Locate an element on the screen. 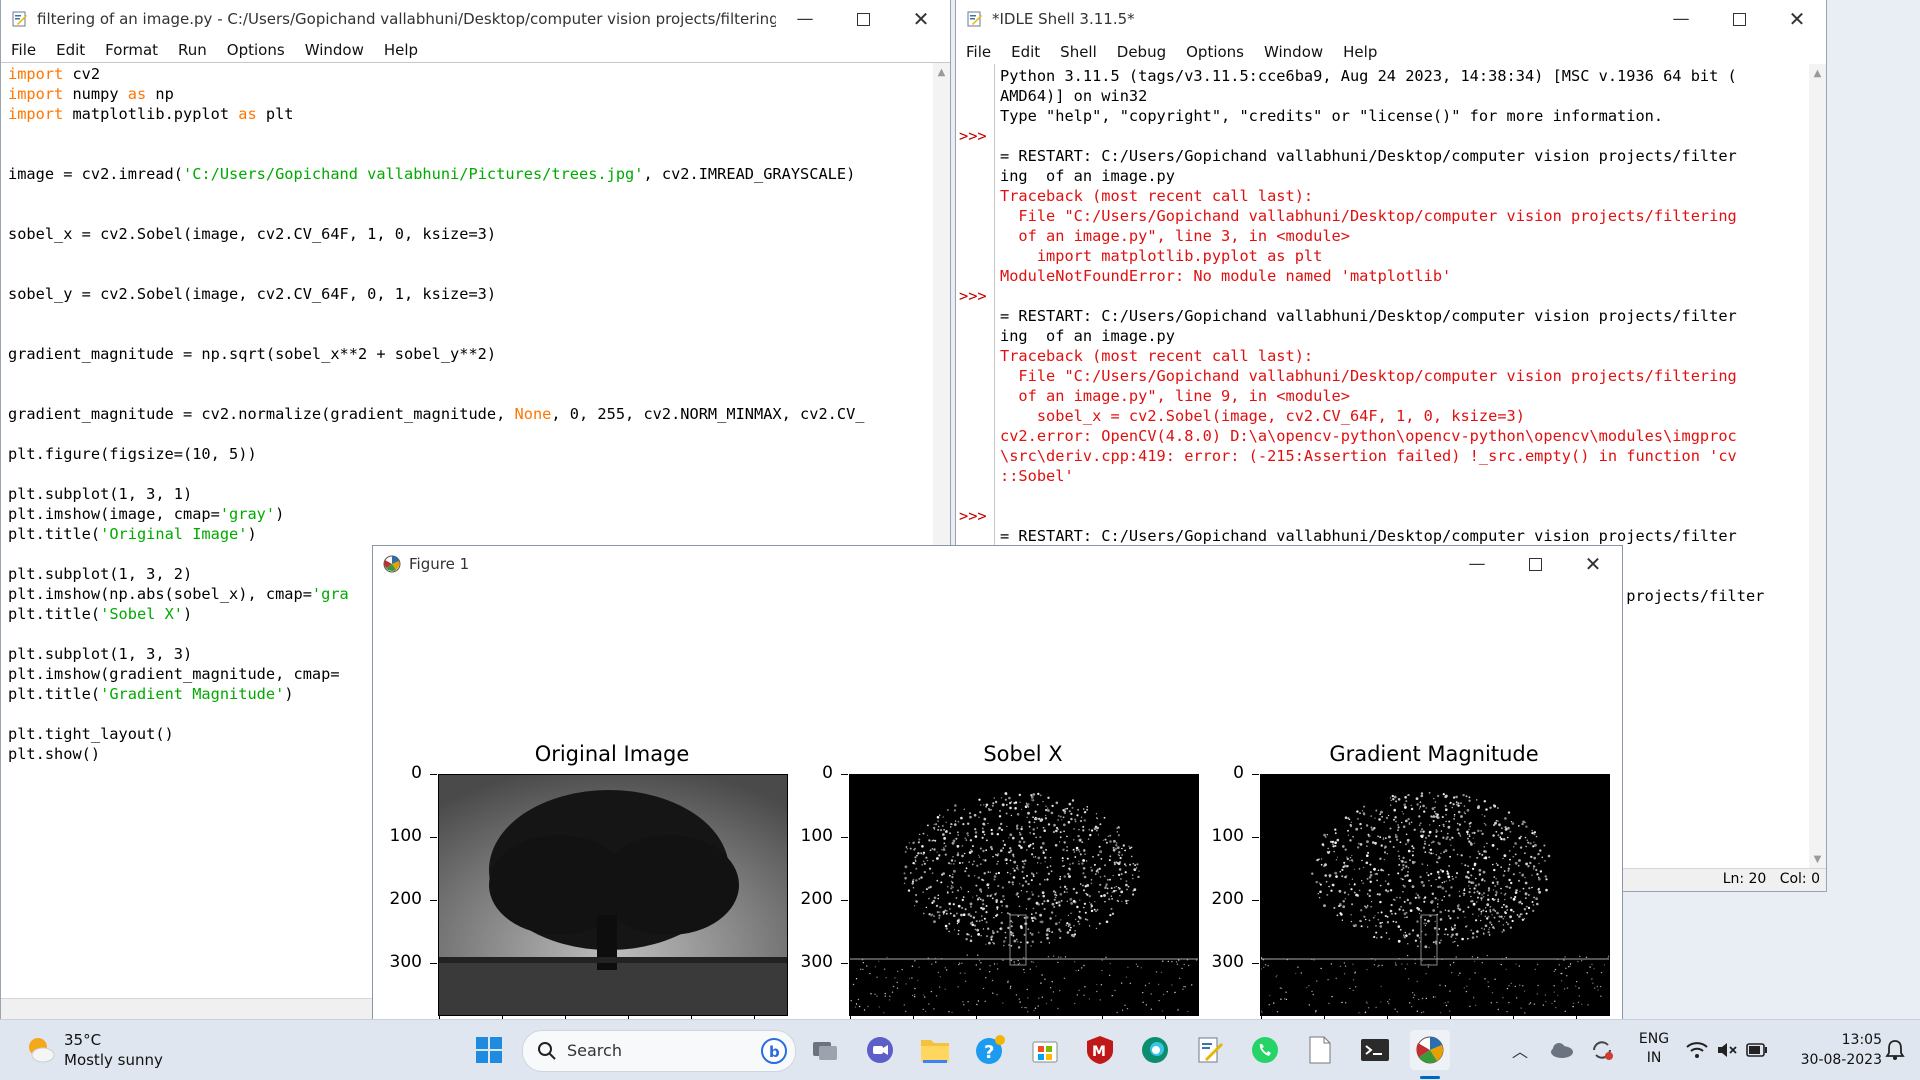  search-icon is located at coordinates (547, 1051).